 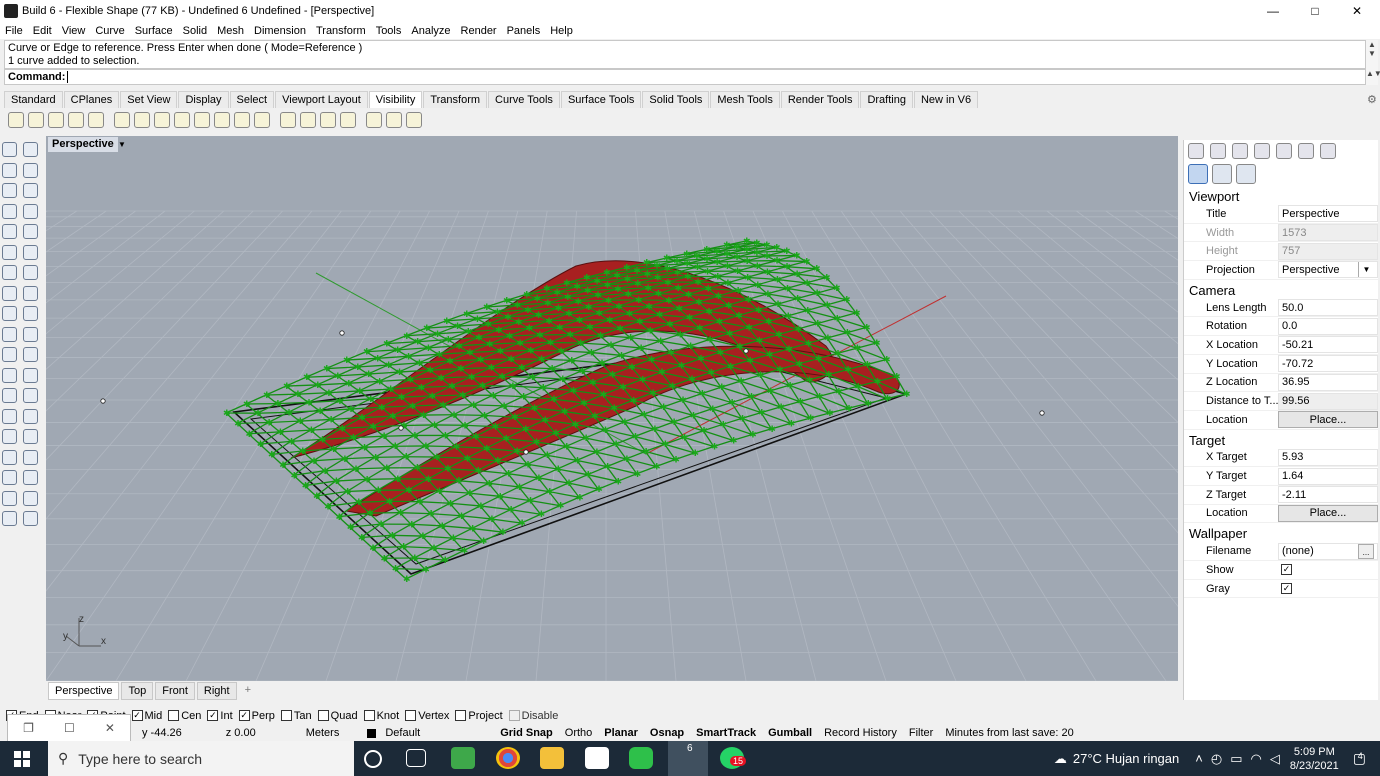 I want to click on render-sphere-icon, so click(x=1240, y=151).